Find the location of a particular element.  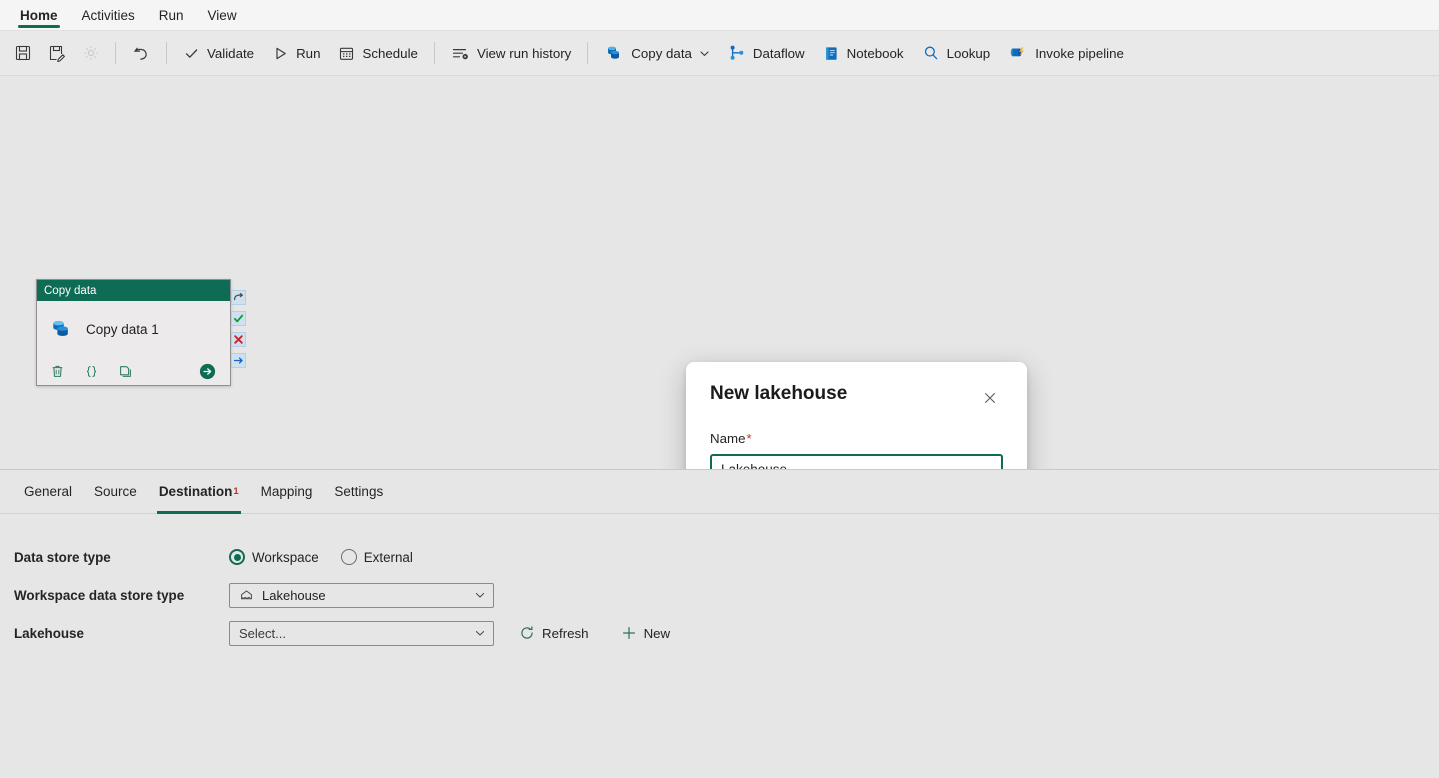

node-body: Copy data 1 is located at coordinates (133, 329).